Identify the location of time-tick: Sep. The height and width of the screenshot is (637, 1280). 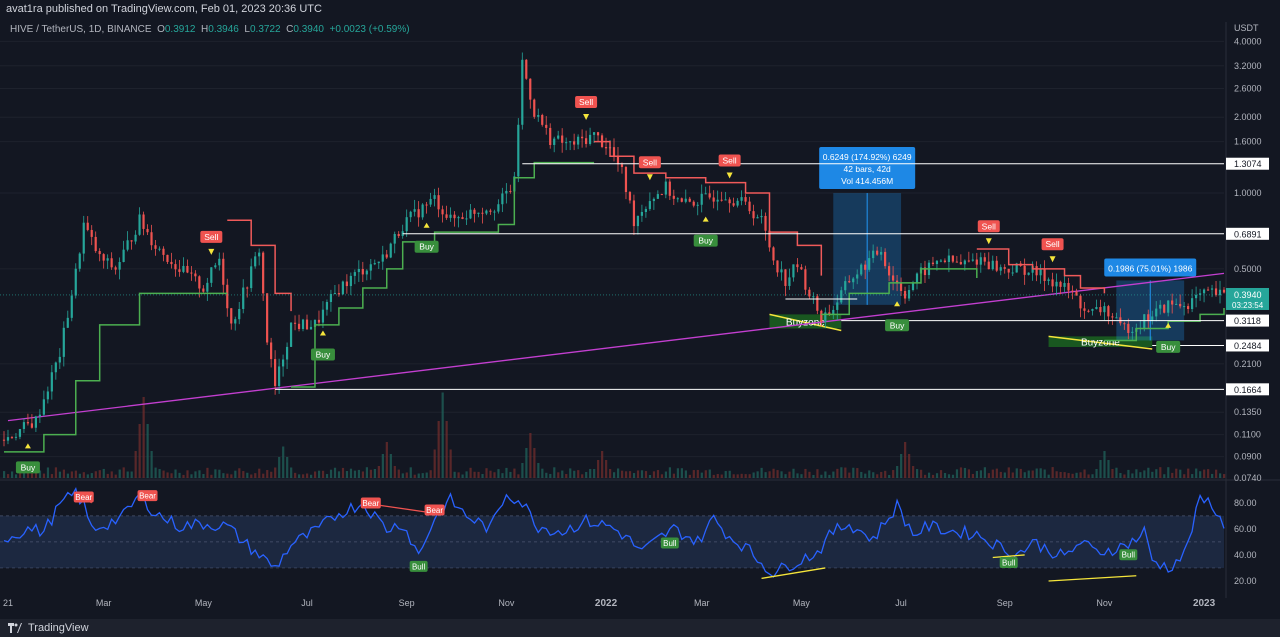
(1005, 603).